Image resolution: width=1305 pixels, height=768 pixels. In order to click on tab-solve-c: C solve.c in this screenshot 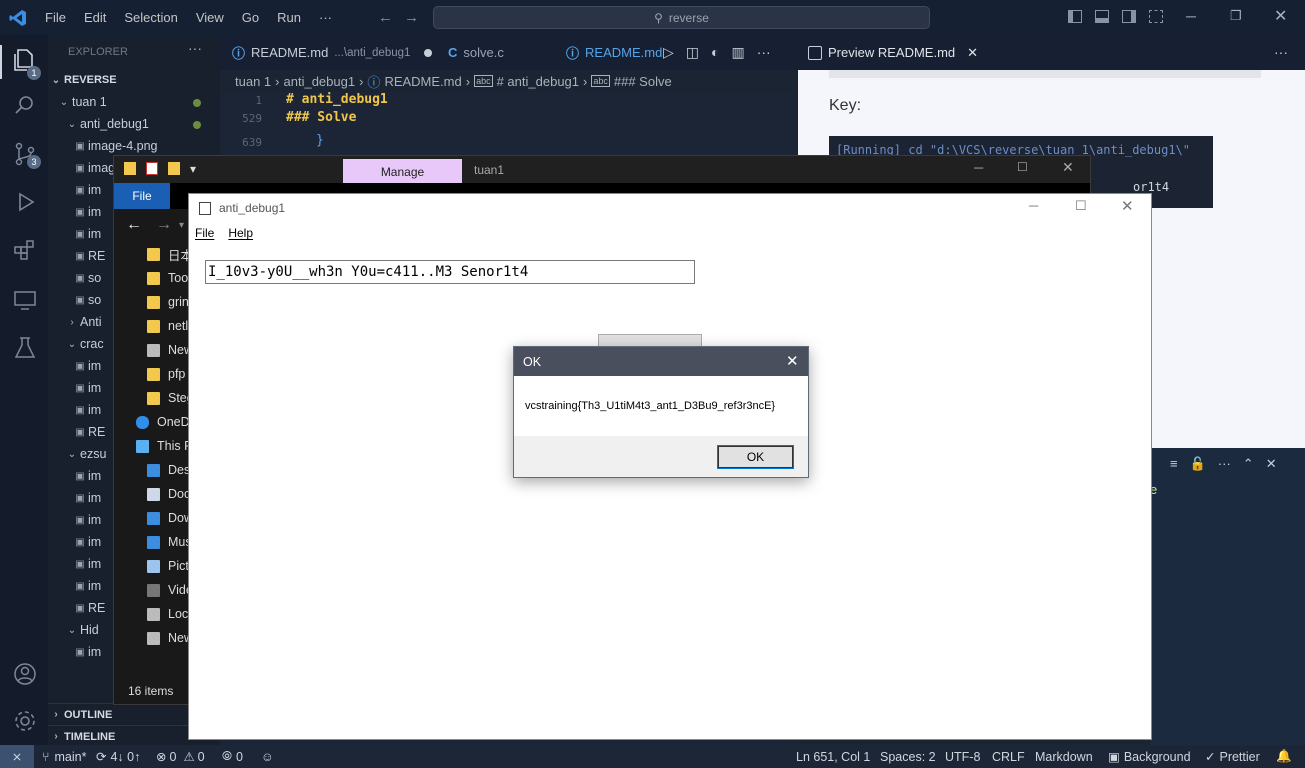, I will do `click(476, 52)`.